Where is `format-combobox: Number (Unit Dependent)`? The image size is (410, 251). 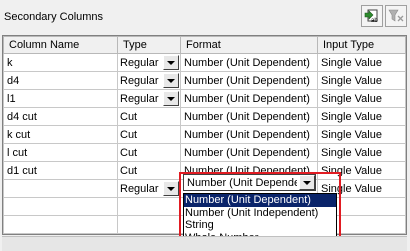
format-combobox: Number (Unit Dependent) is located at coordinates (249, 182).